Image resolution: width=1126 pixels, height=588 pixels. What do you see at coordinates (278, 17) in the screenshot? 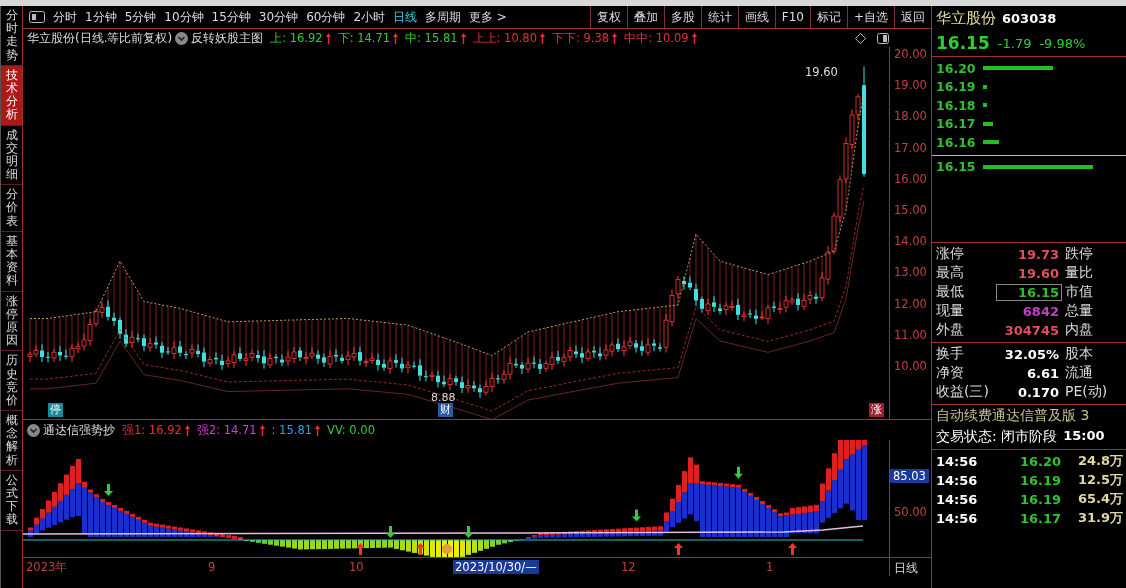
I see `period-tab: 30分钟` at bounding box center [278, 17].